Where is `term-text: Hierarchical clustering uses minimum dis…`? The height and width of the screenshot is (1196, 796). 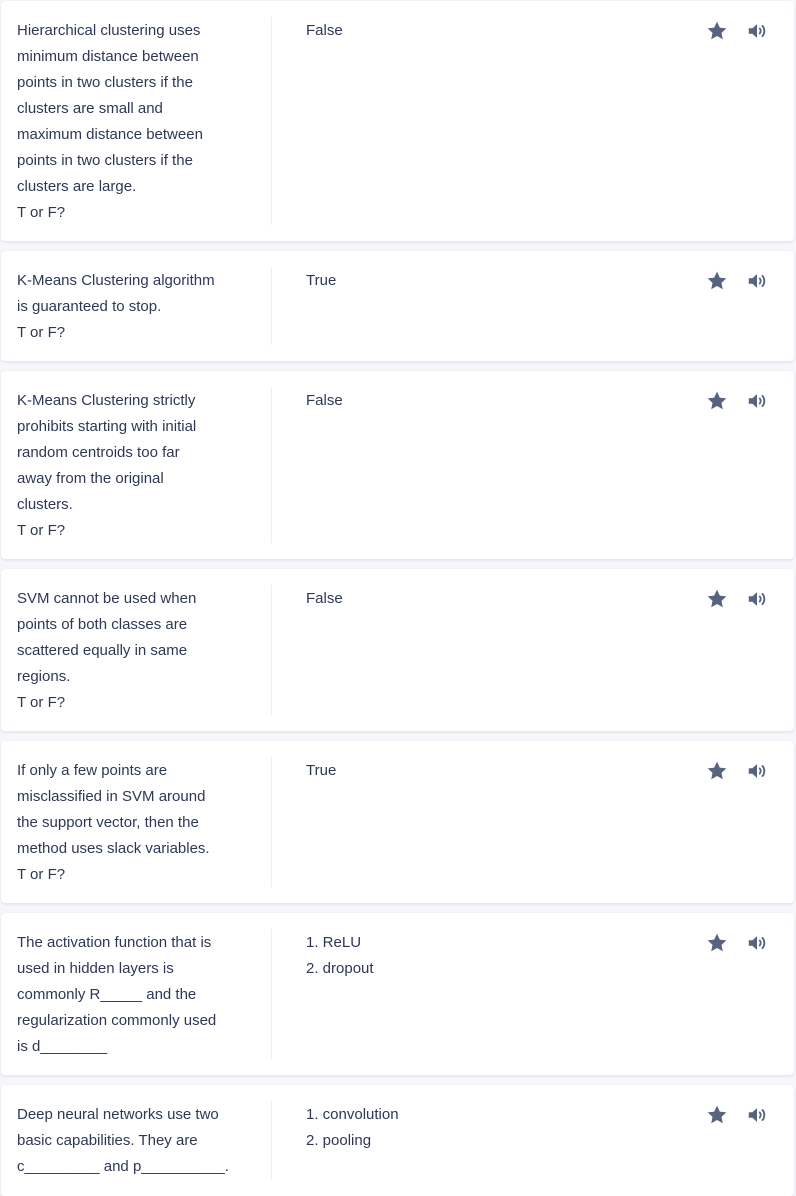
term-text: Hierarchical clustering uses minimum dis… is located at coordinates (110, 121).